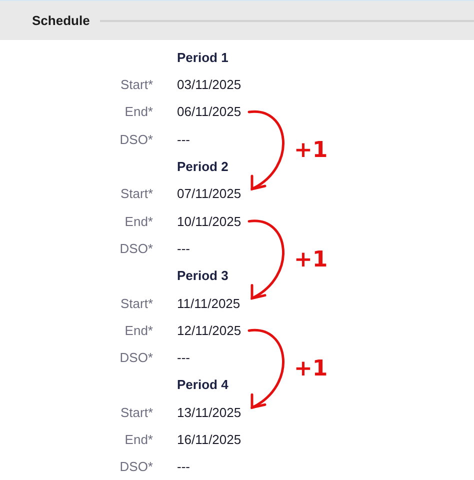 The width and height of the screenshot is (474, 480). What do you see at coordinates (209, 413) in the screenshot?
I see `field-value: 13/11/2025` at bounding box center [209, 413].